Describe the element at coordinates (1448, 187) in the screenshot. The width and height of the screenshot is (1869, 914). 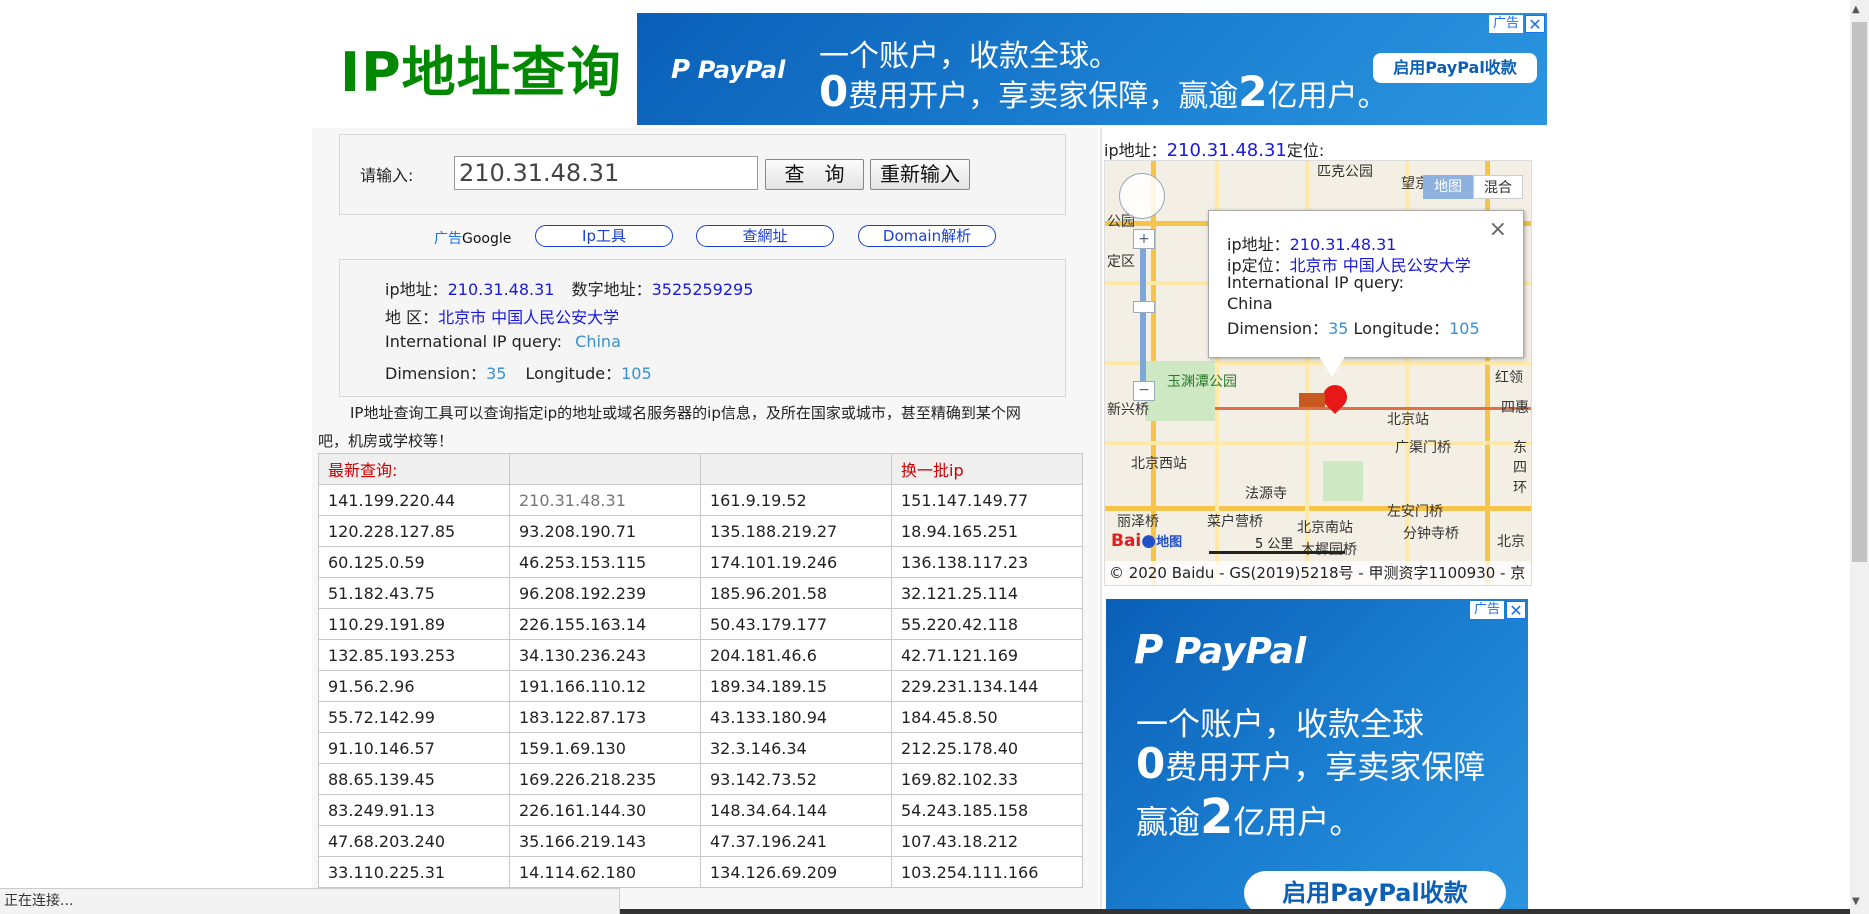
I see `map-type-tab-map: 地图` at that location.